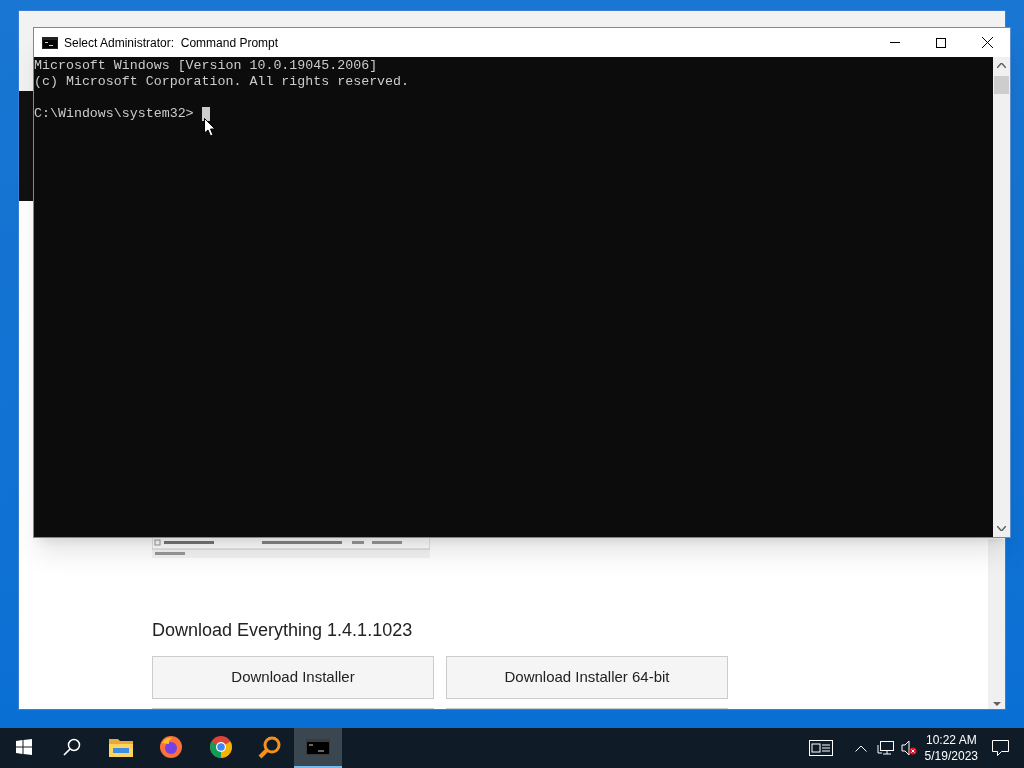  I want to click on close-icon, so click(987, 42).